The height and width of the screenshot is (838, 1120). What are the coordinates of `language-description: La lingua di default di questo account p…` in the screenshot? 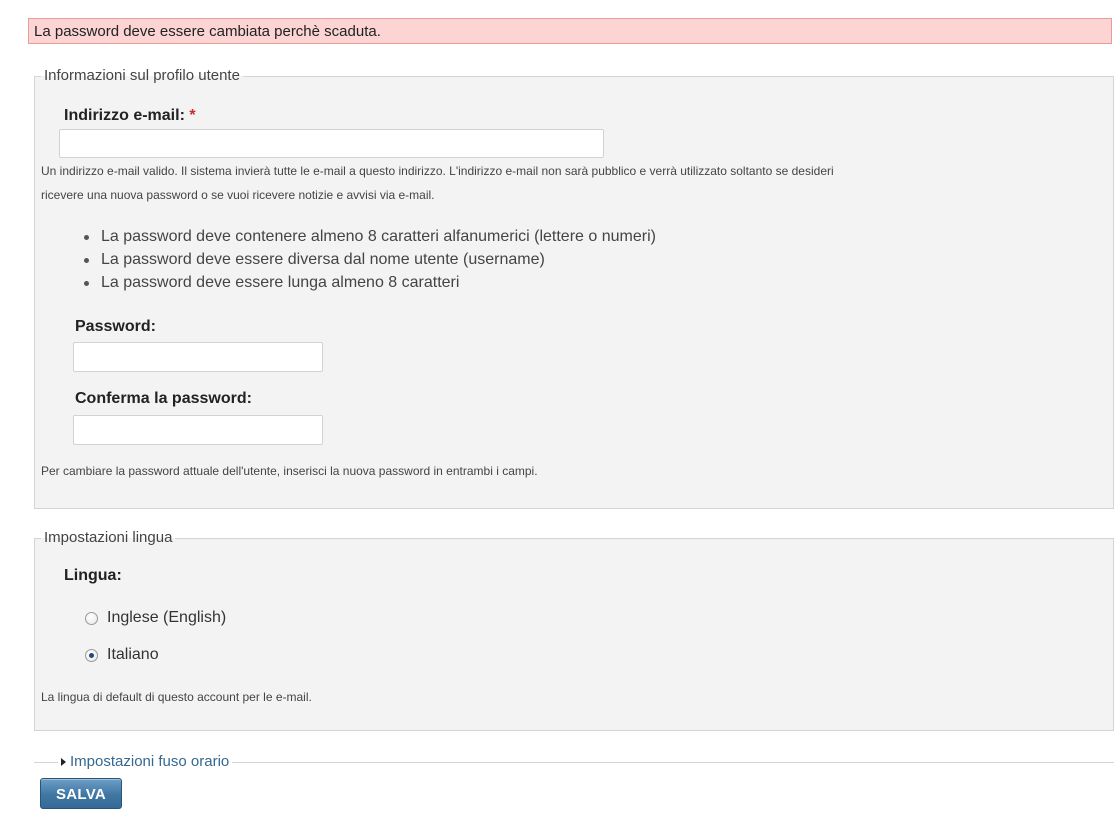 It's located at (176, 697).